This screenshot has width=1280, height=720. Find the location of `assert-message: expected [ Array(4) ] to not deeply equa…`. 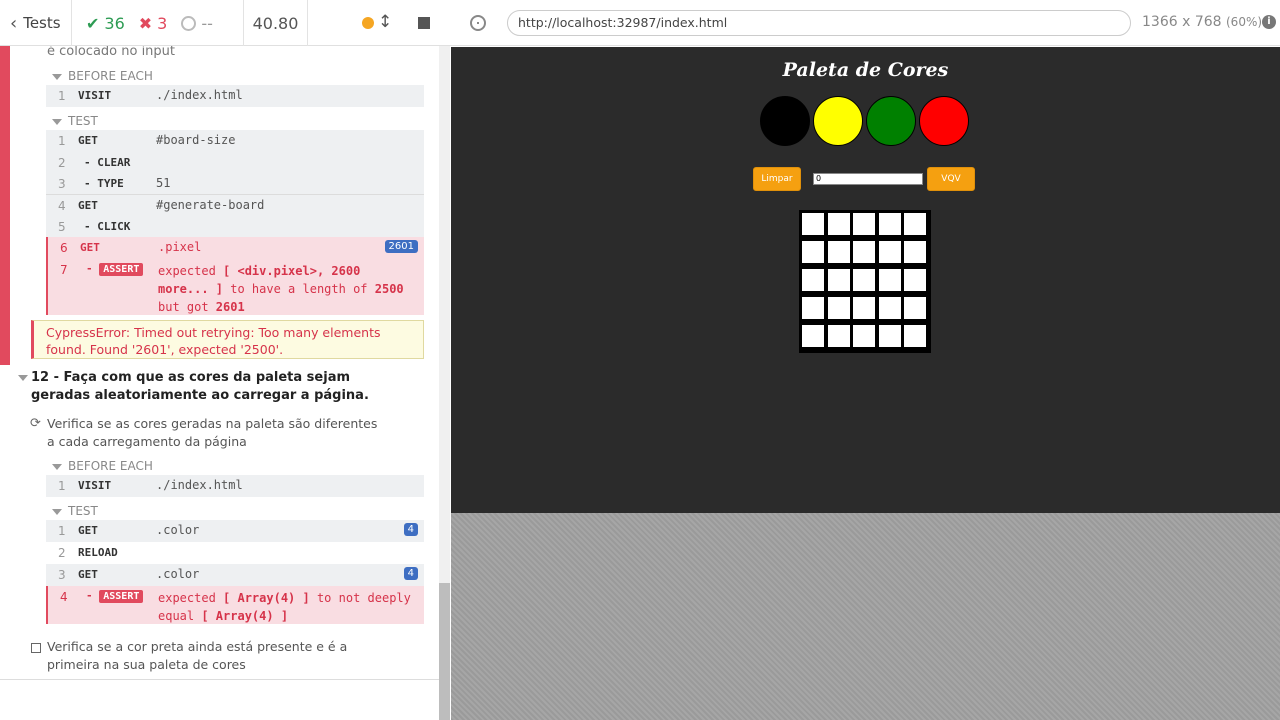

assert-message: expected [ Array(4) ] to not deeply equa… is located at coordinates (284, 607).